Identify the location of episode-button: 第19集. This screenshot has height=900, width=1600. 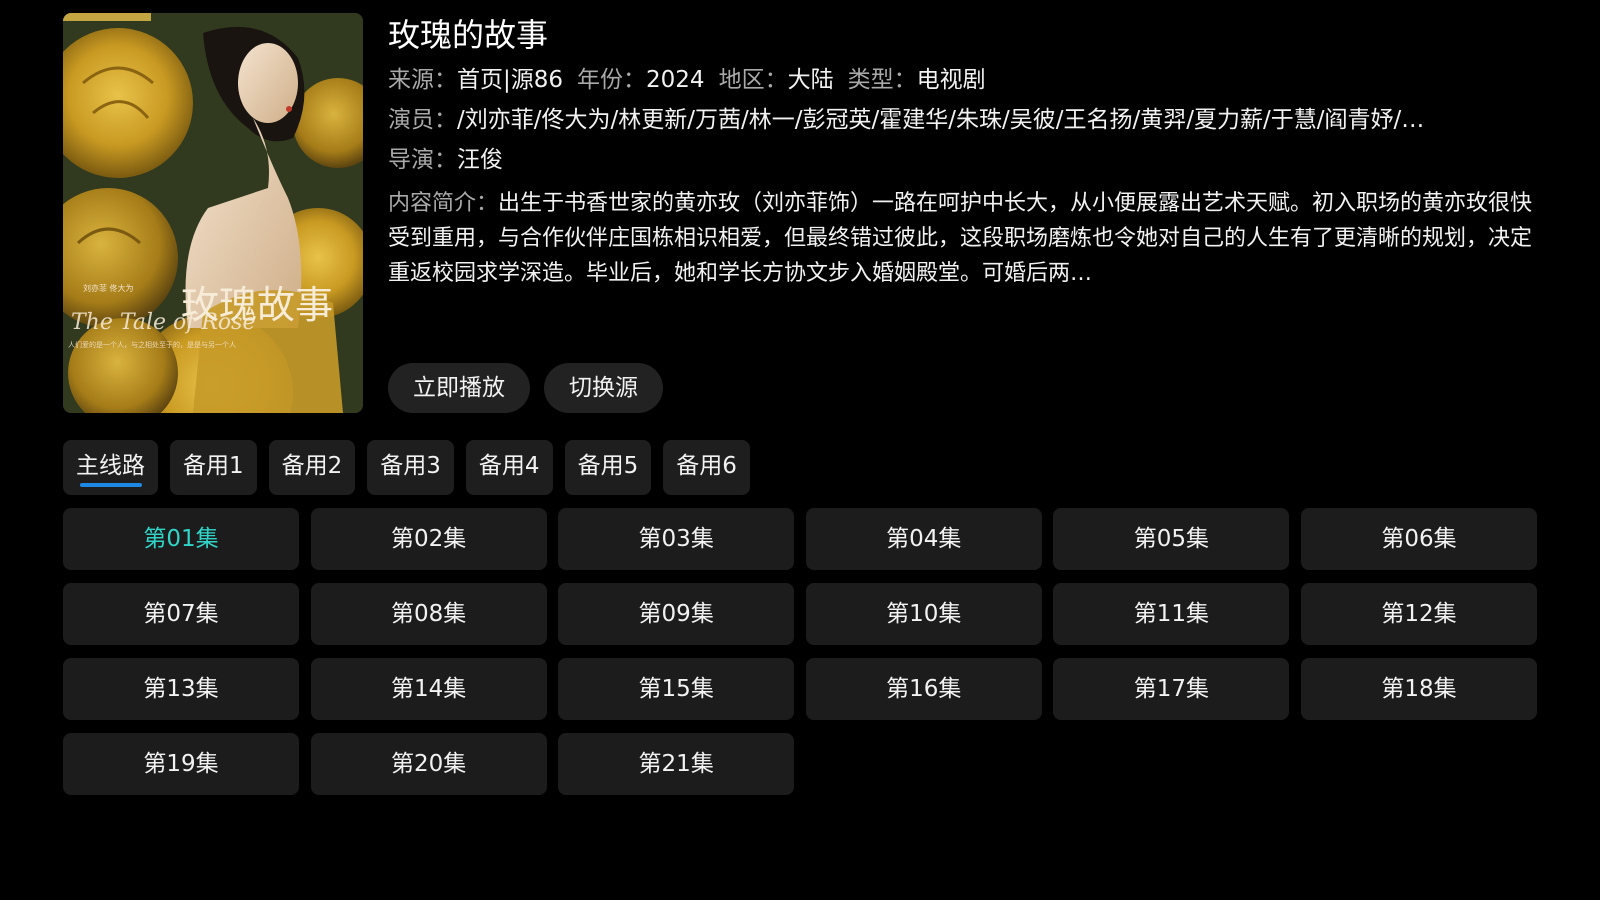
(181, 764).